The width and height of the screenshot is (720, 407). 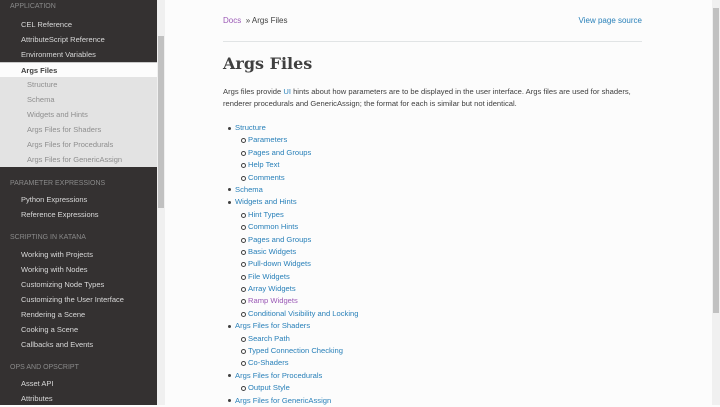 I want to click on toc-link-hint-types: Hint Types, so click(x=290, y=215).